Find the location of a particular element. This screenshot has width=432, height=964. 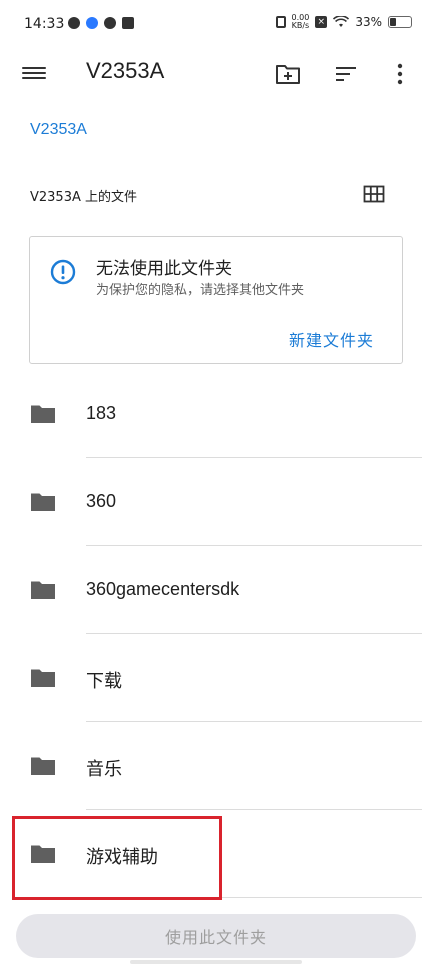

list-item: 183 is located at coordinates (216, 414).